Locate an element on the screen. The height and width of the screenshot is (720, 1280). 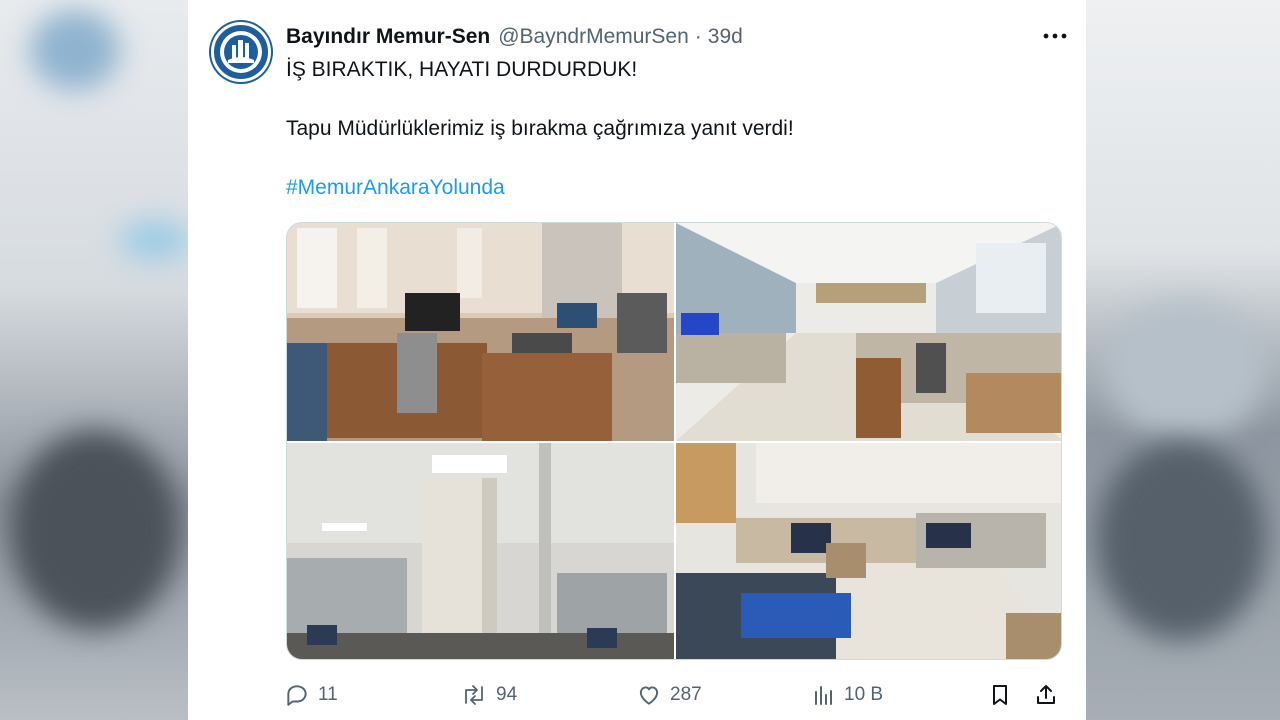
reply-button: 11 is located at coordinates (311, 695).